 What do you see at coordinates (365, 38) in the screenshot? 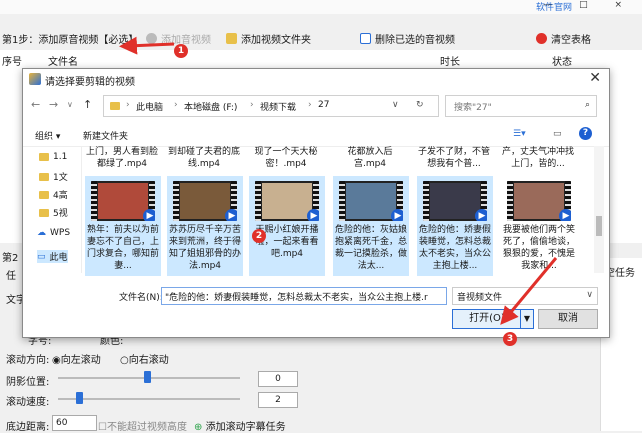
I see `delete-list-icon` at bounding box center [365, 38].